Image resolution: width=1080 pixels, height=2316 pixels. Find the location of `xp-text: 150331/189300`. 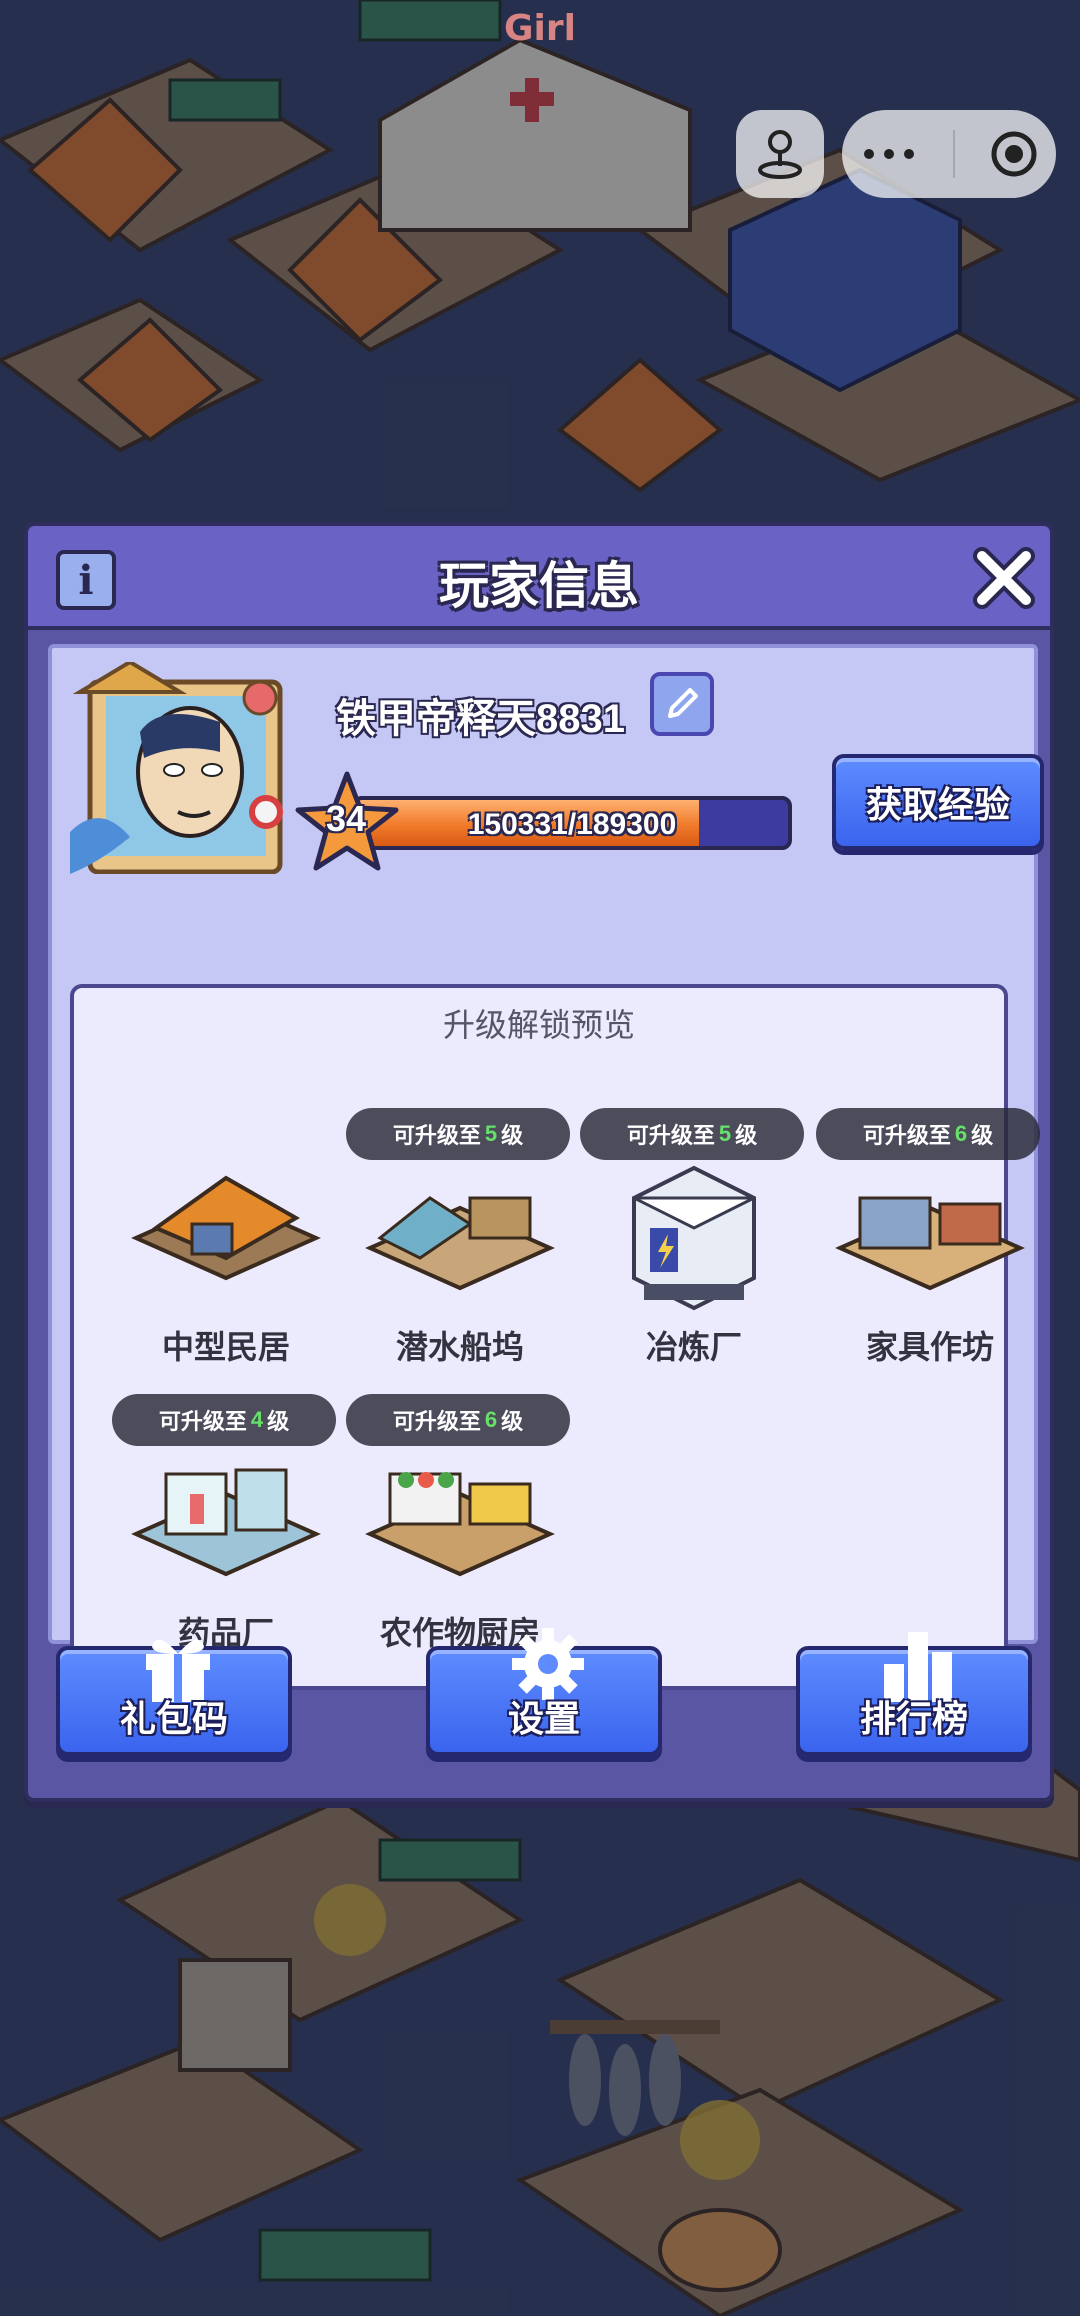

xp-text: 150331/189300 is located at coordinates (572, 824).